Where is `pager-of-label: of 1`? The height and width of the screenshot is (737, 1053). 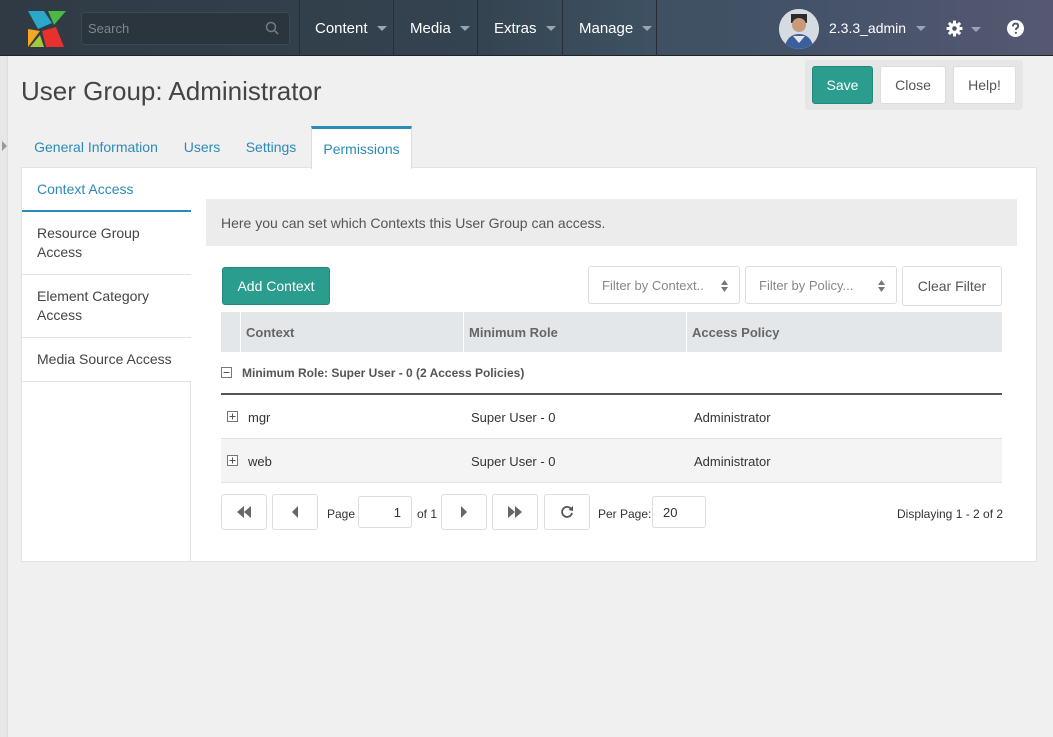
pager-of-label: of 1 is located at coordinates (427, 514).